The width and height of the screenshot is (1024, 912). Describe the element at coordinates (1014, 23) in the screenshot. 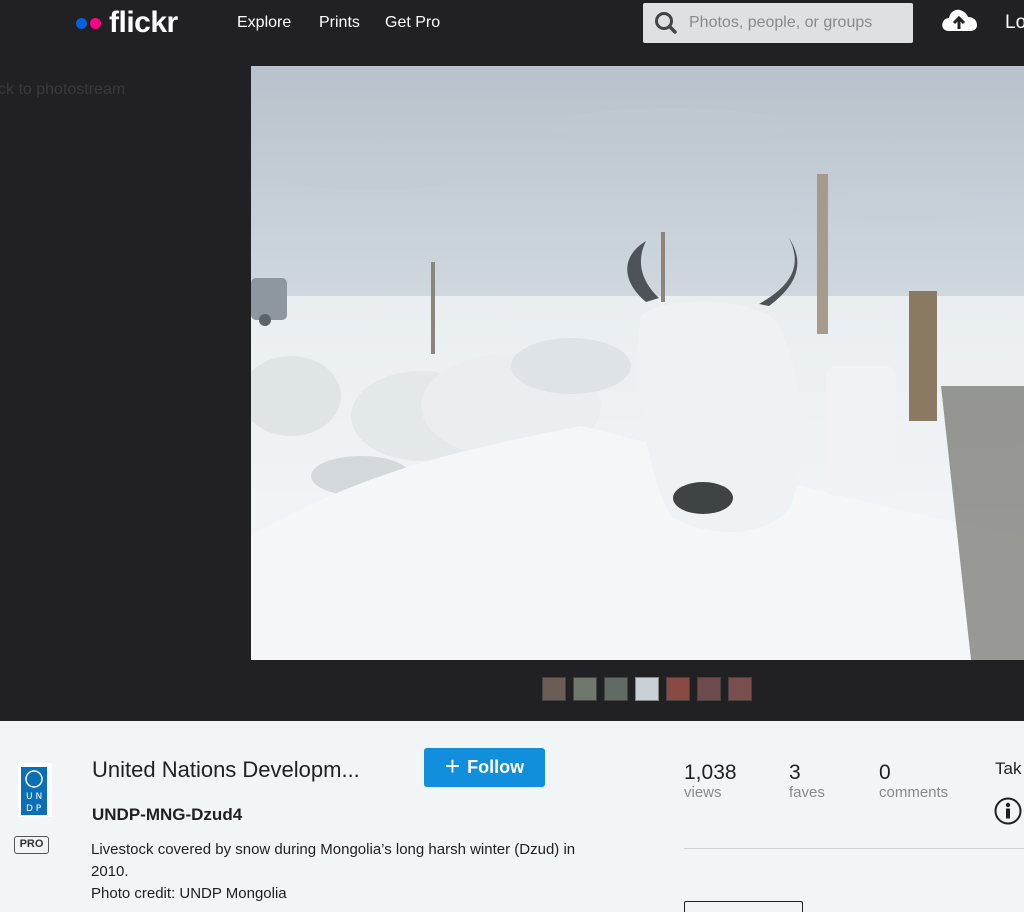

I see `login-link: Lo` at that location.